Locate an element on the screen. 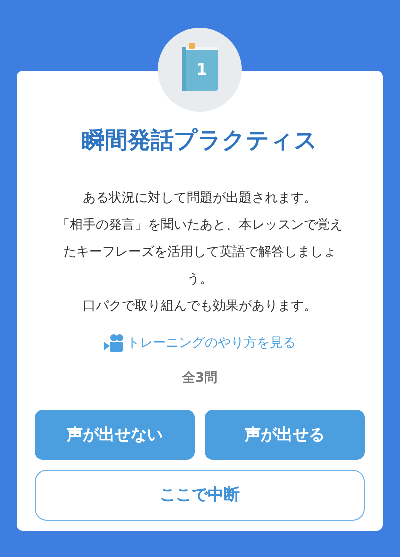  video-link: トレーニングのやり方を見る is located at coordinates (200, 343).